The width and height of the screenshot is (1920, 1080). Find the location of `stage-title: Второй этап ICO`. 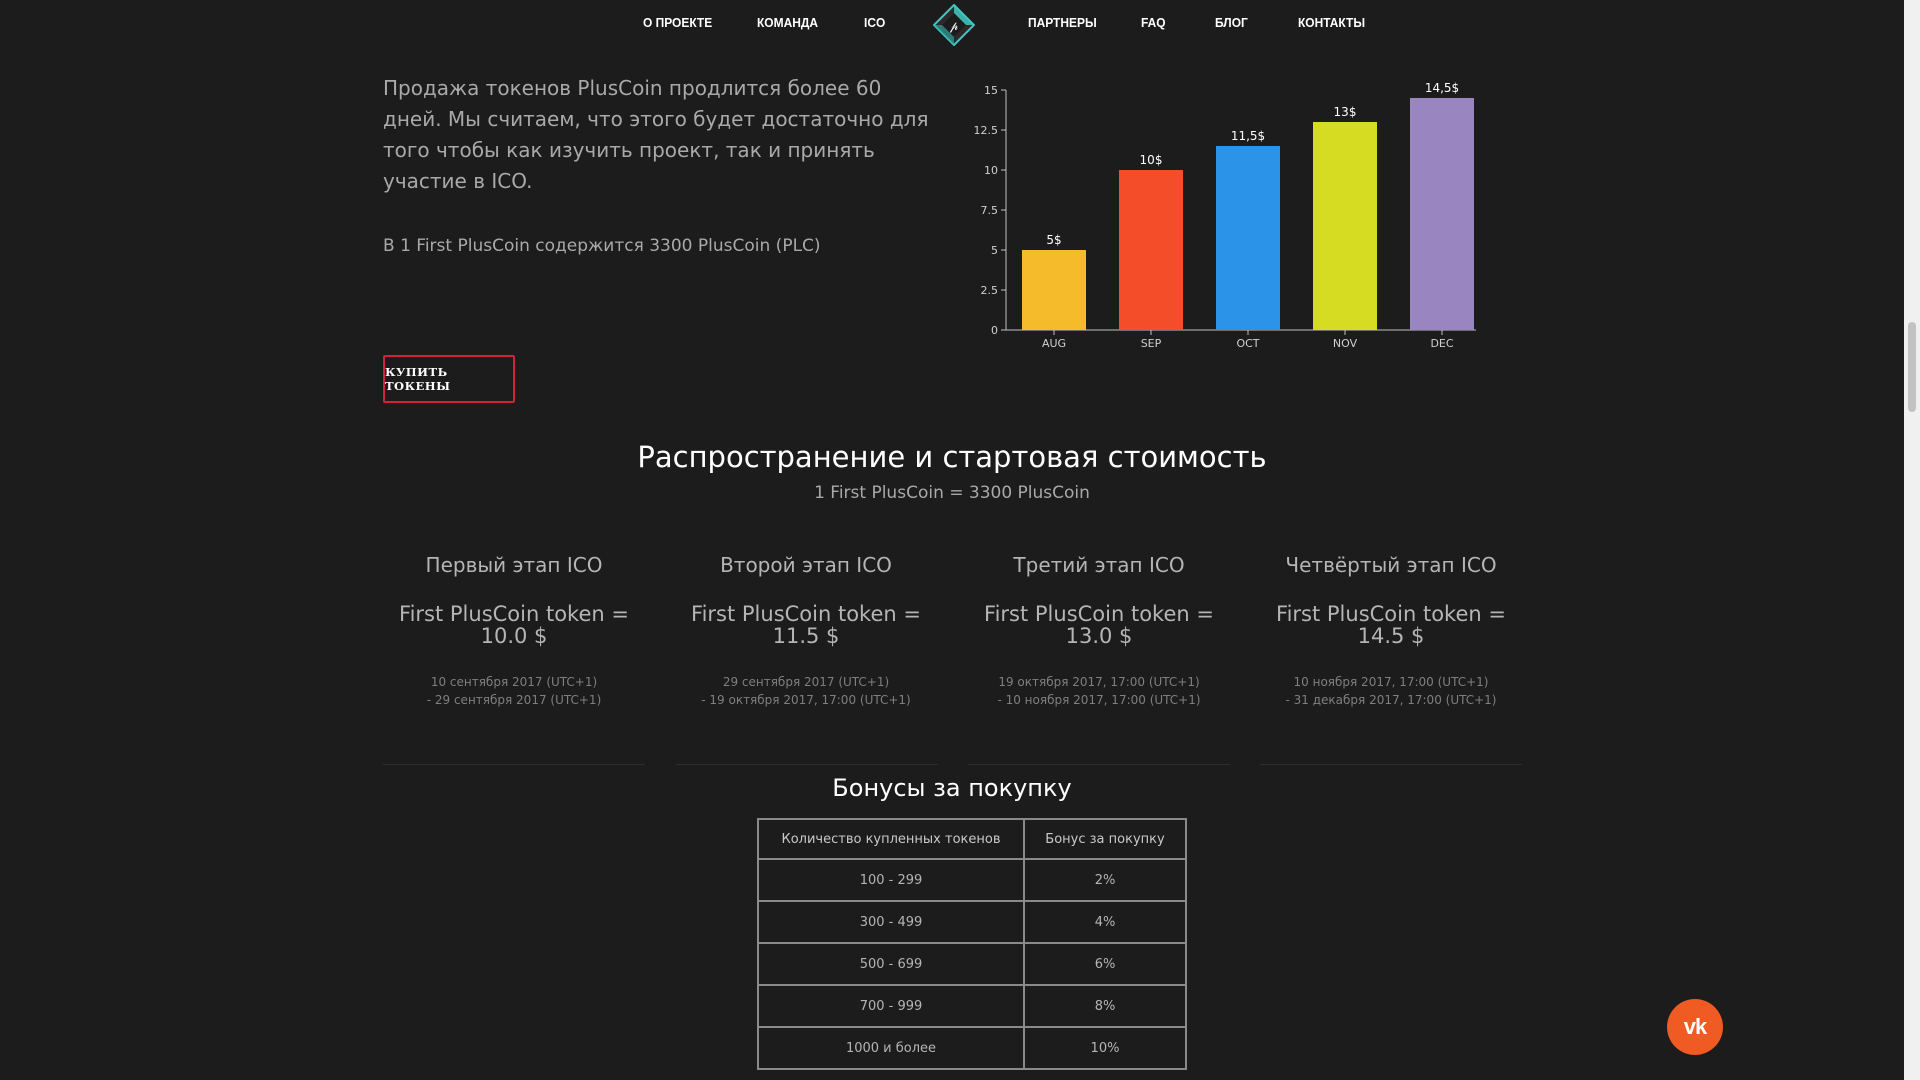

stage-title: Второй этап ICO is located at coordinates (806, 565).